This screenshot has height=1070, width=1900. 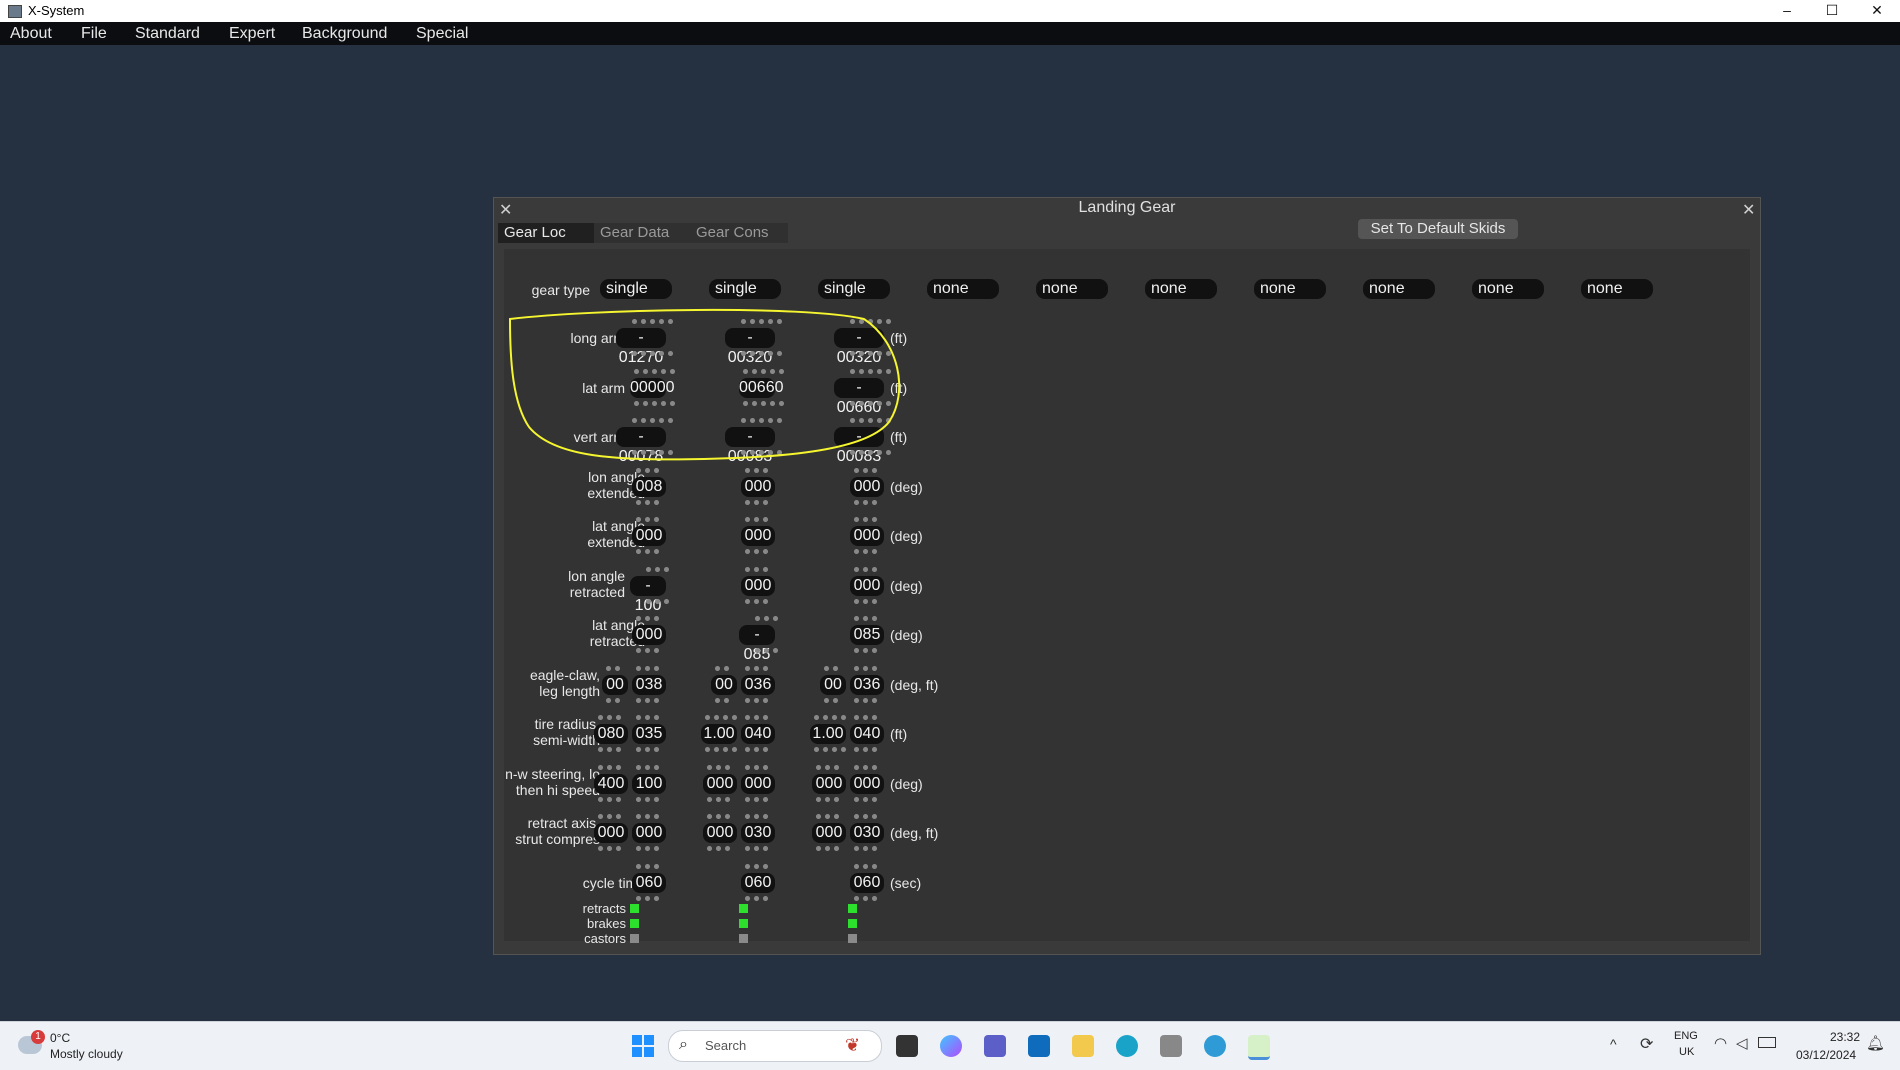 I want to click on gear-value-field: - 085, so click(x=757, y=644).